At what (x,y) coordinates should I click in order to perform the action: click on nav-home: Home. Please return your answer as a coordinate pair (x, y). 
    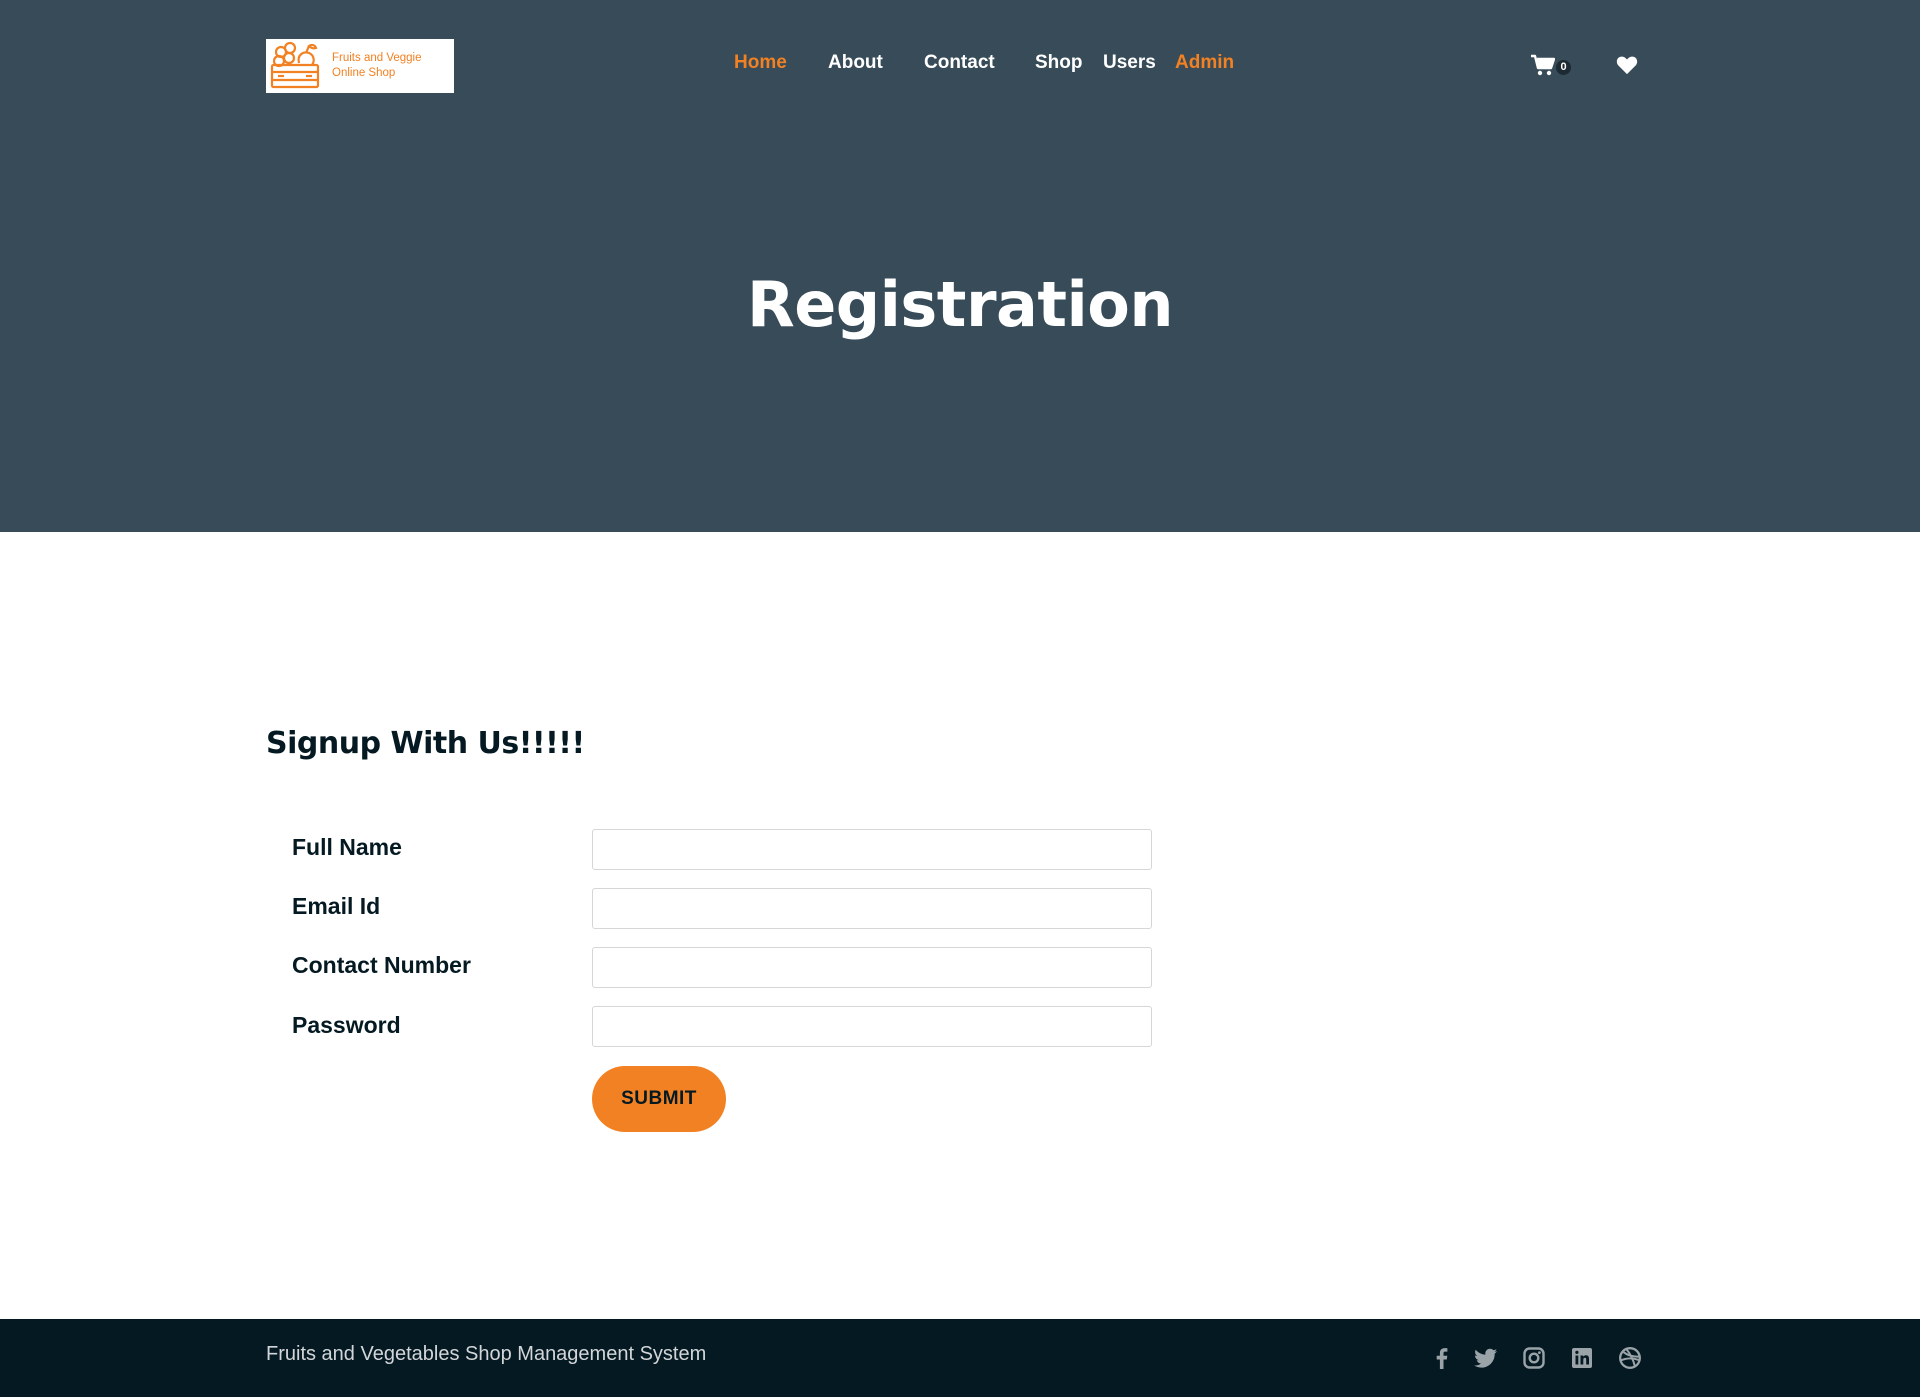
    Looking at the image, I should click on (760, 63).